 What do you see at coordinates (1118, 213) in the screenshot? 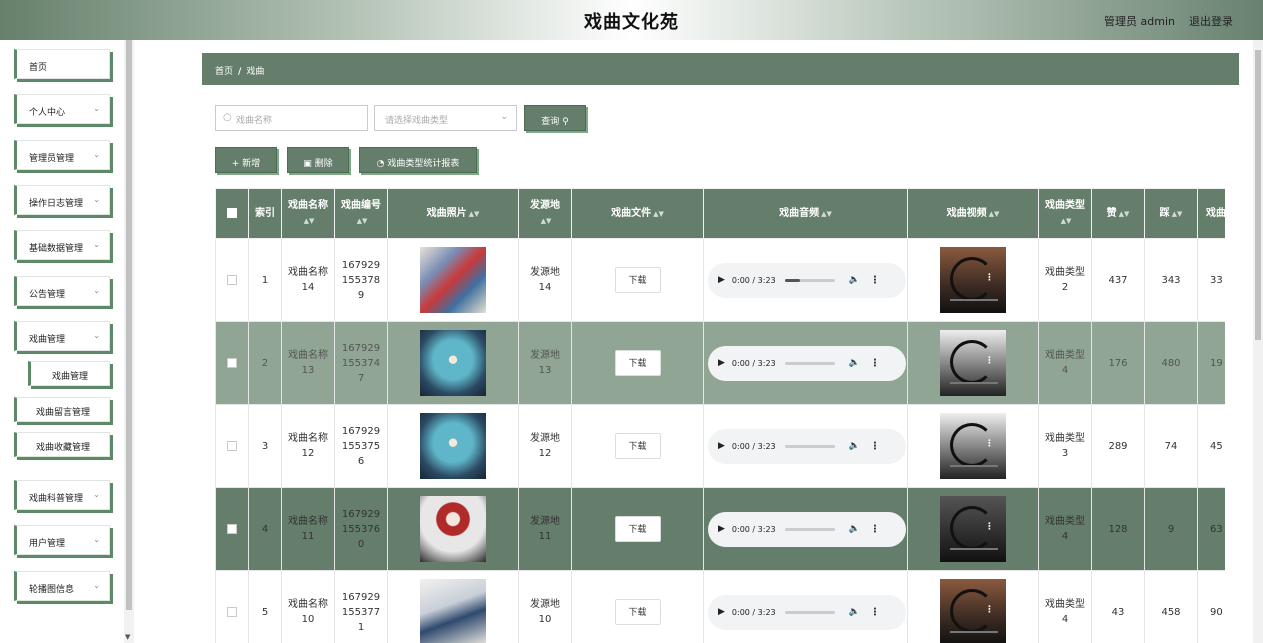
I see `col-like: 赞 ▲▼` at bounding box center [1118, 213].